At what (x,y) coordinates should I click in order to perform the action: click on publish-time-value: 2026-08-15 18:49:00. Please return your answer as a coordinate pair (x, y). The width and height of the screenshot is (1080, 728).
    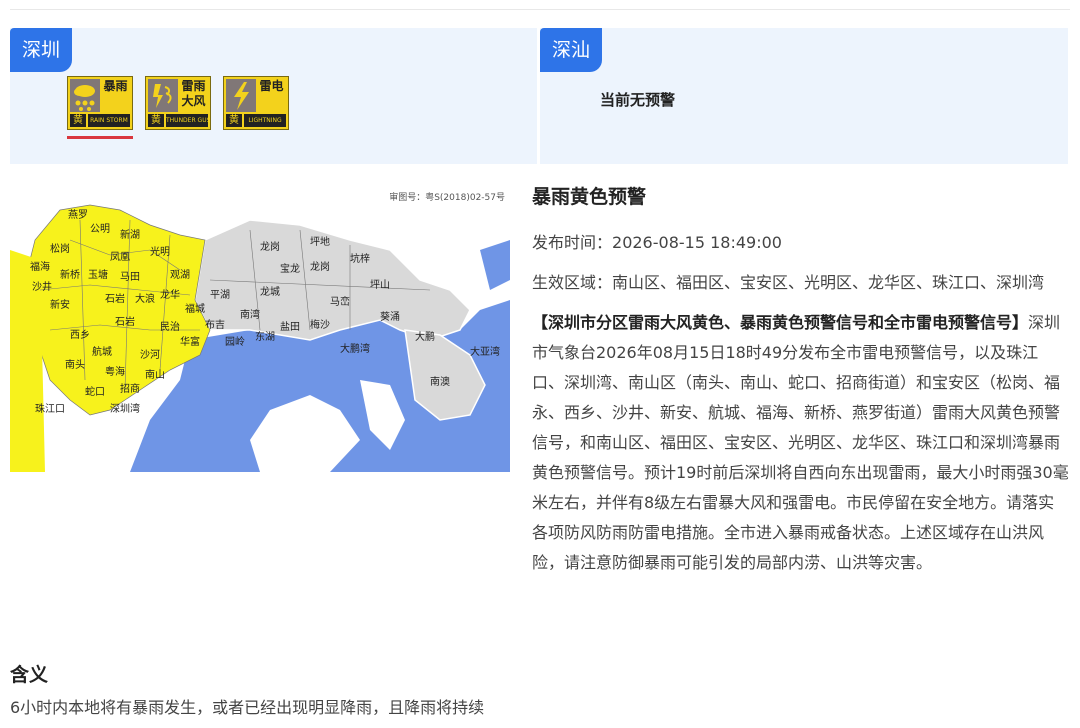
    Looking at the image, I should click on (697, 242).